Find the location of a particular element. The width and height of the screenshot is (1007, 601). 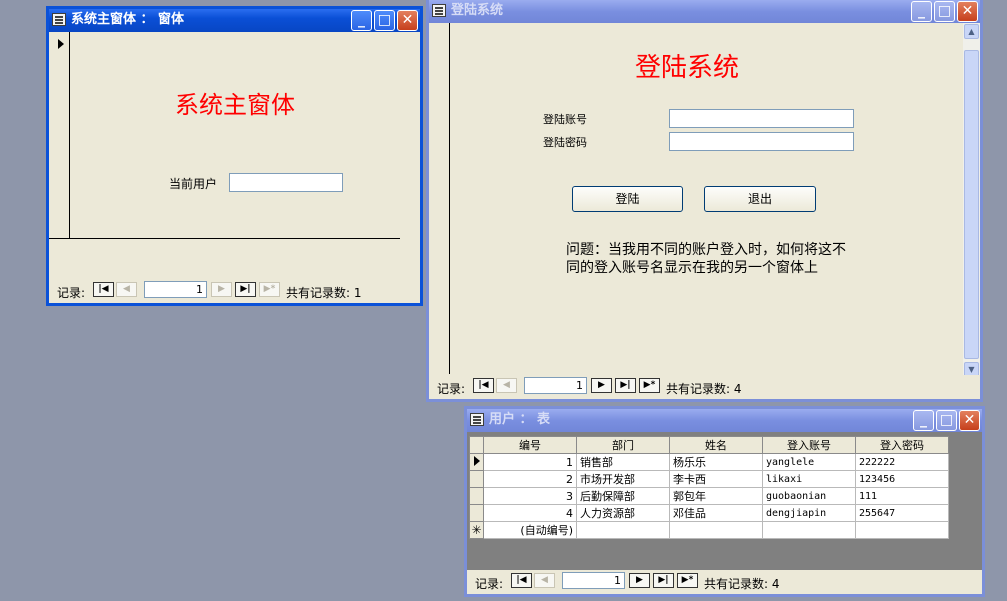

column-header-name: 姓名 is located at coordinates (716, 445).